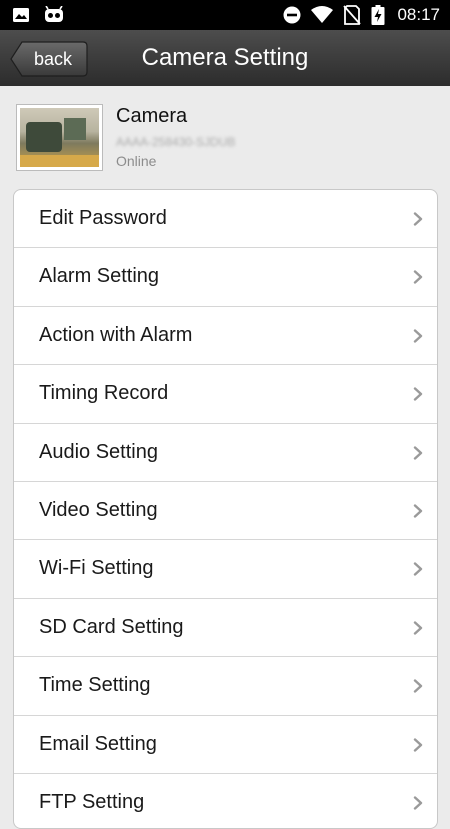  What do you see at coordinates (225, 219) in the screenshot?
I see `menu-item-edit-password: Edit Password` at bounding box center [225, 219].